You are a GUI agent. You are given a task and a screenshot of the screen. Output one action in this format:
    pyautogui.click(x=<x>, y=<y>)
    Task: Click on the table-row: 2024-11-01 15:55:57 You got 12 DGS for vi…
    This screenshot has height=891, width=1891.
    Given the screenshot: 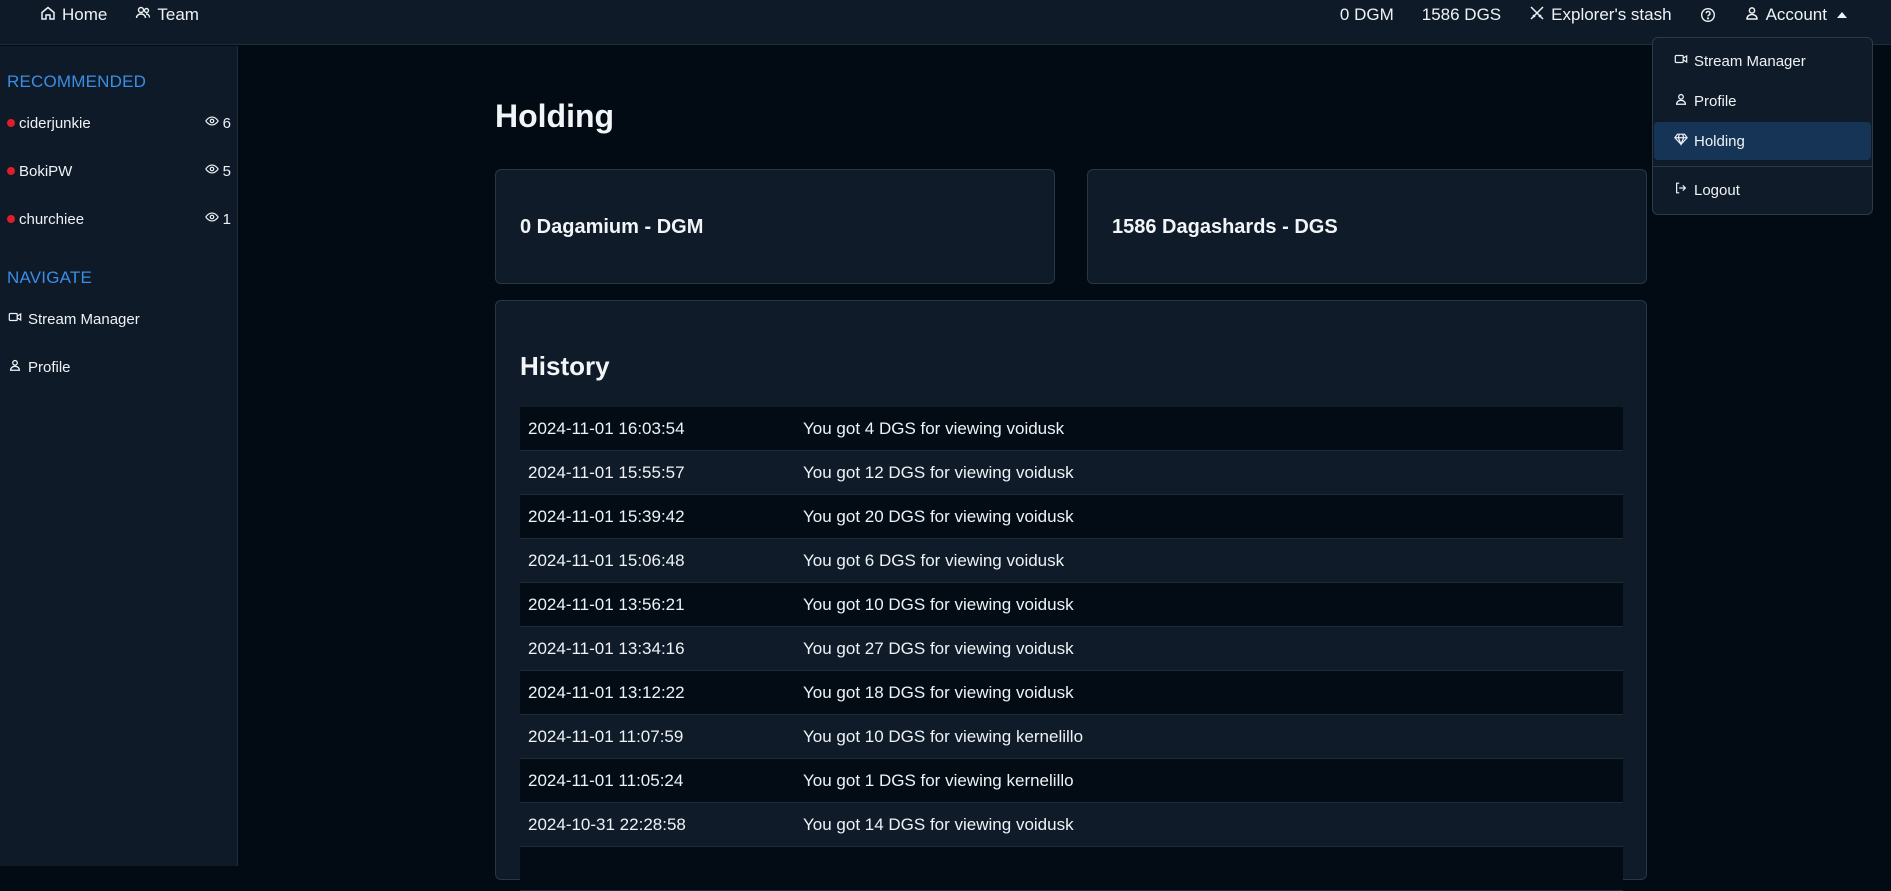 What is the action you would take?
    pyautogui.click(x=1071, y=473)
    